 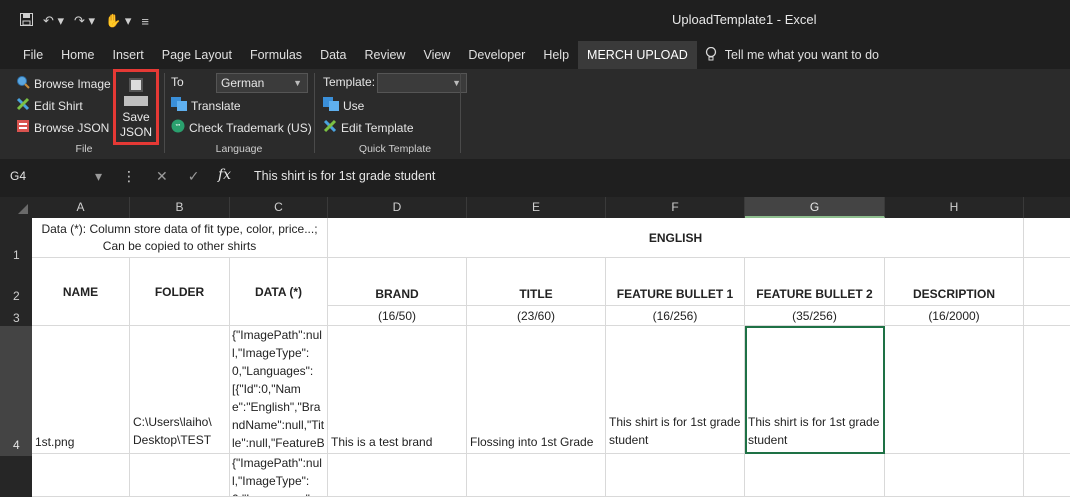 I want to click on check-trademark-button: ™ Check Trademark (US), so click(x=241, y=127).